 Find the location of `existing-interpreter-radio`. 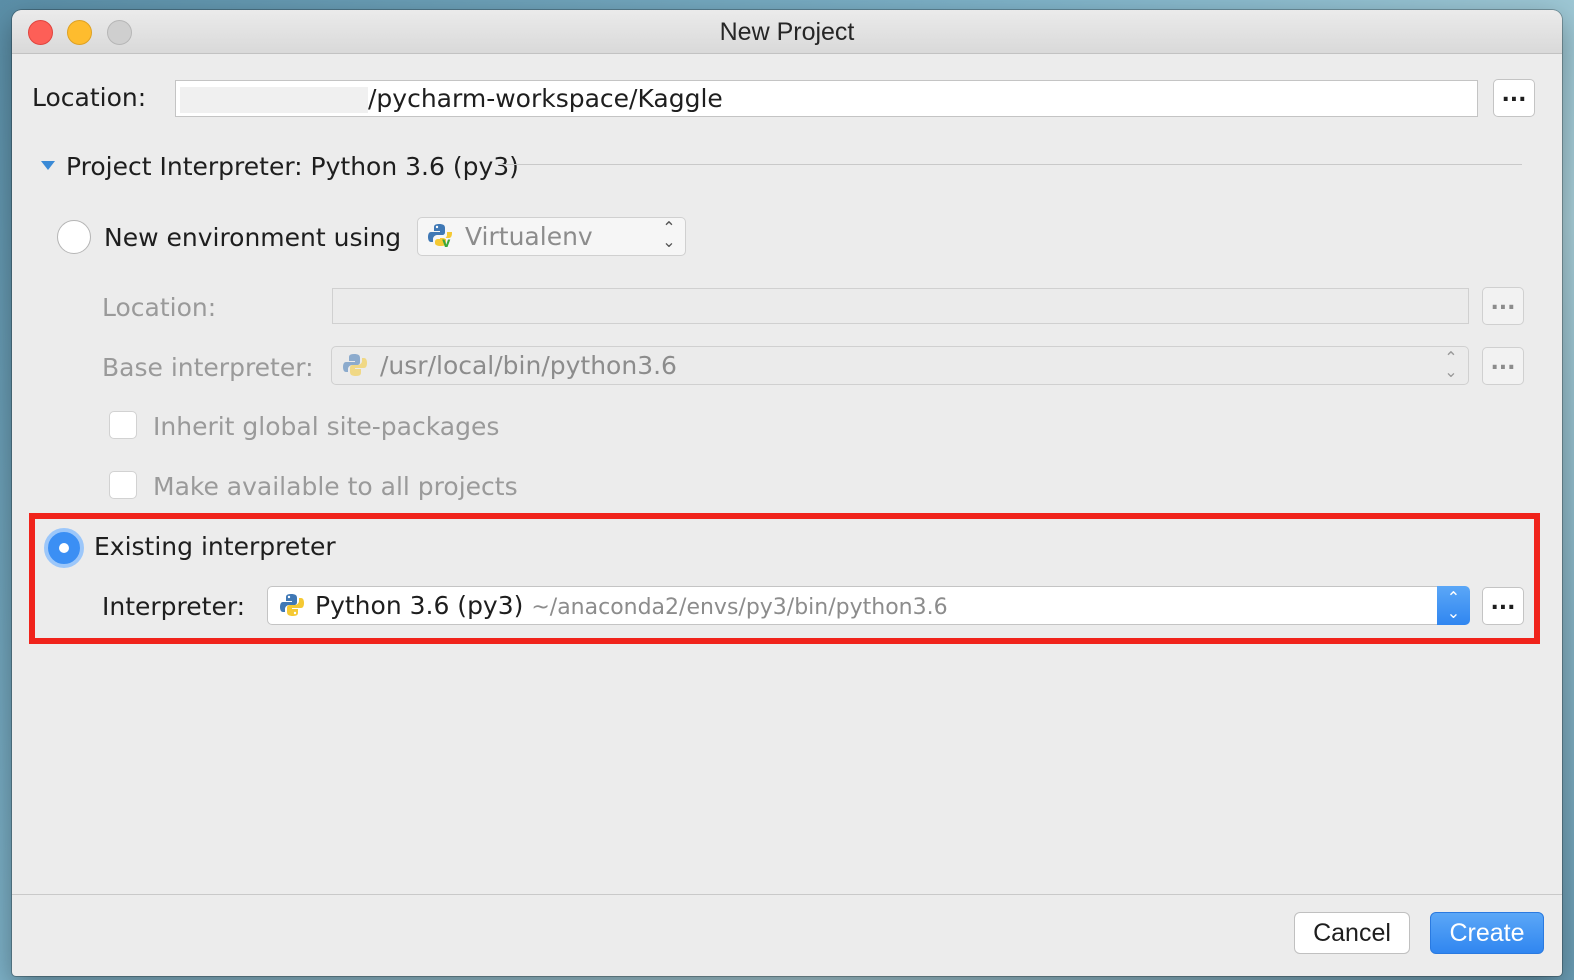

existing-interpreter-radio is located at coordinates (64, 548).